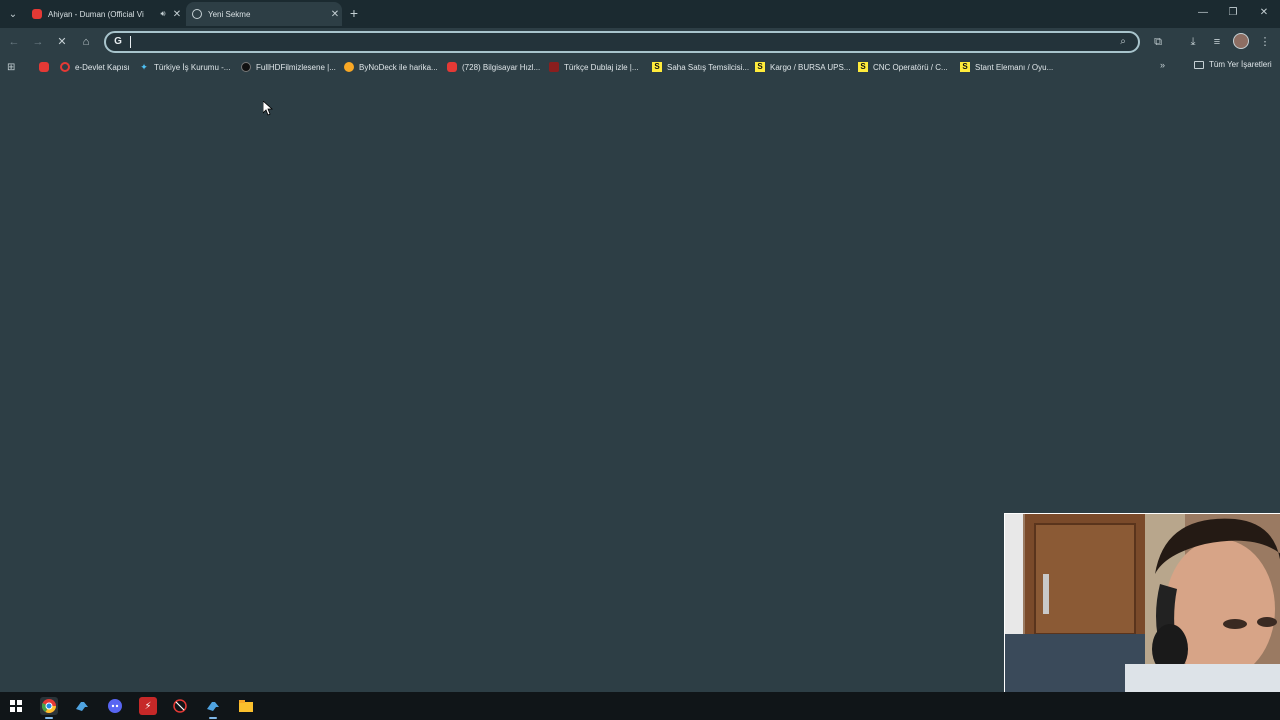 Image resolution: width=1280 pixels, height=720 pixels. Describe the element at coordinates (148, 706) in the screenshot. I see `adobe-icon: ⚡︎` at that location.